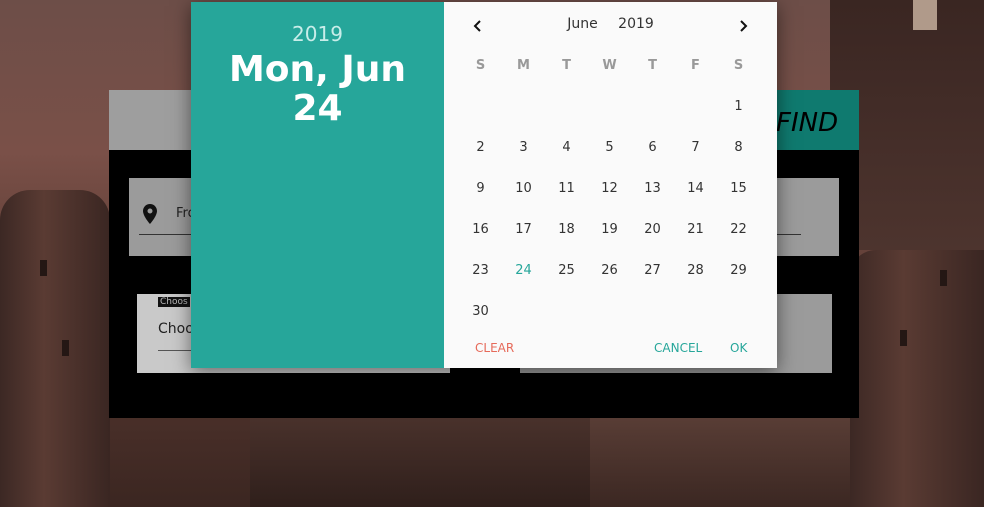  I want to click on calendar-day: 14, so click(695, 188).